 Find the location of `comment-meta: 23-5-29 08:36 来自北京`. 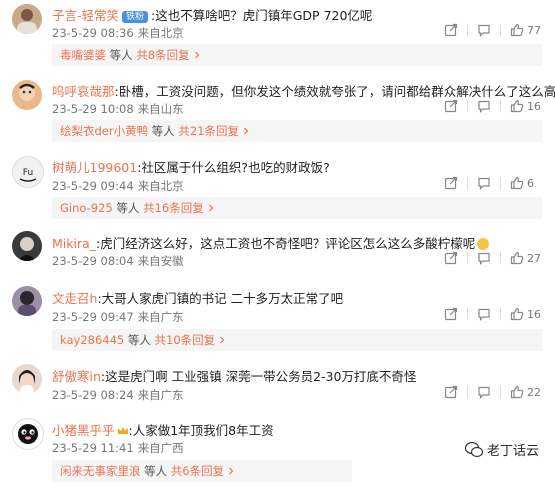

comment-meta: 23-5-29 08:36 来自北京 is located at coordinates (118, 33).